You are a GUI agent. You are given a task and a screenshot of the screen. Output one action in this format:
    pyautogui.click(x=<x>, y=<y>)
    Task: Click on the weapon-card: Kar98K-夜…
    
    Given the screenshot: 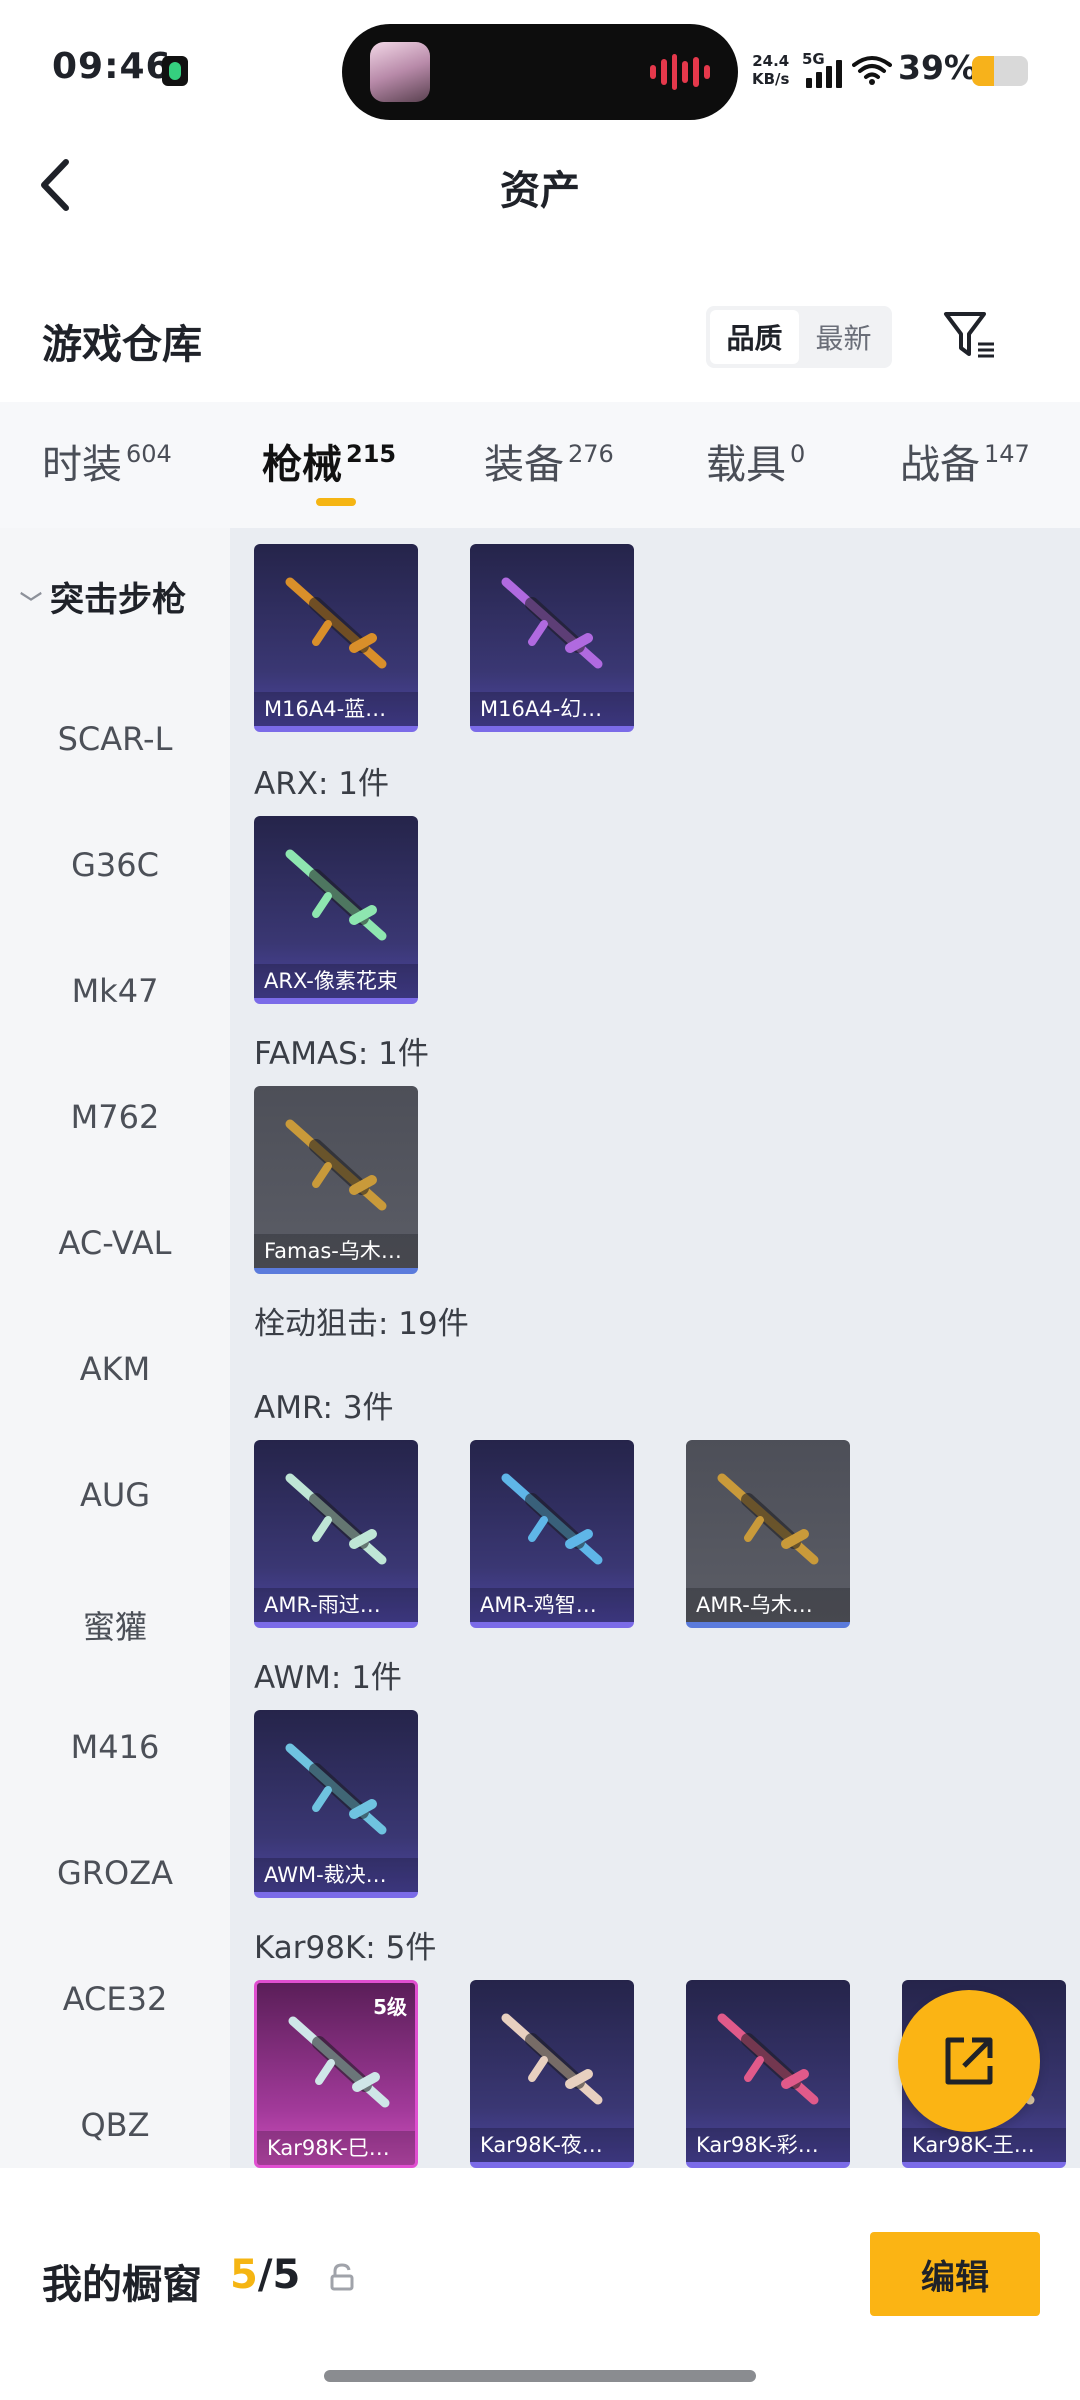 What is the action you would take?
    pyautogui.click(x=552, y=2074)
    